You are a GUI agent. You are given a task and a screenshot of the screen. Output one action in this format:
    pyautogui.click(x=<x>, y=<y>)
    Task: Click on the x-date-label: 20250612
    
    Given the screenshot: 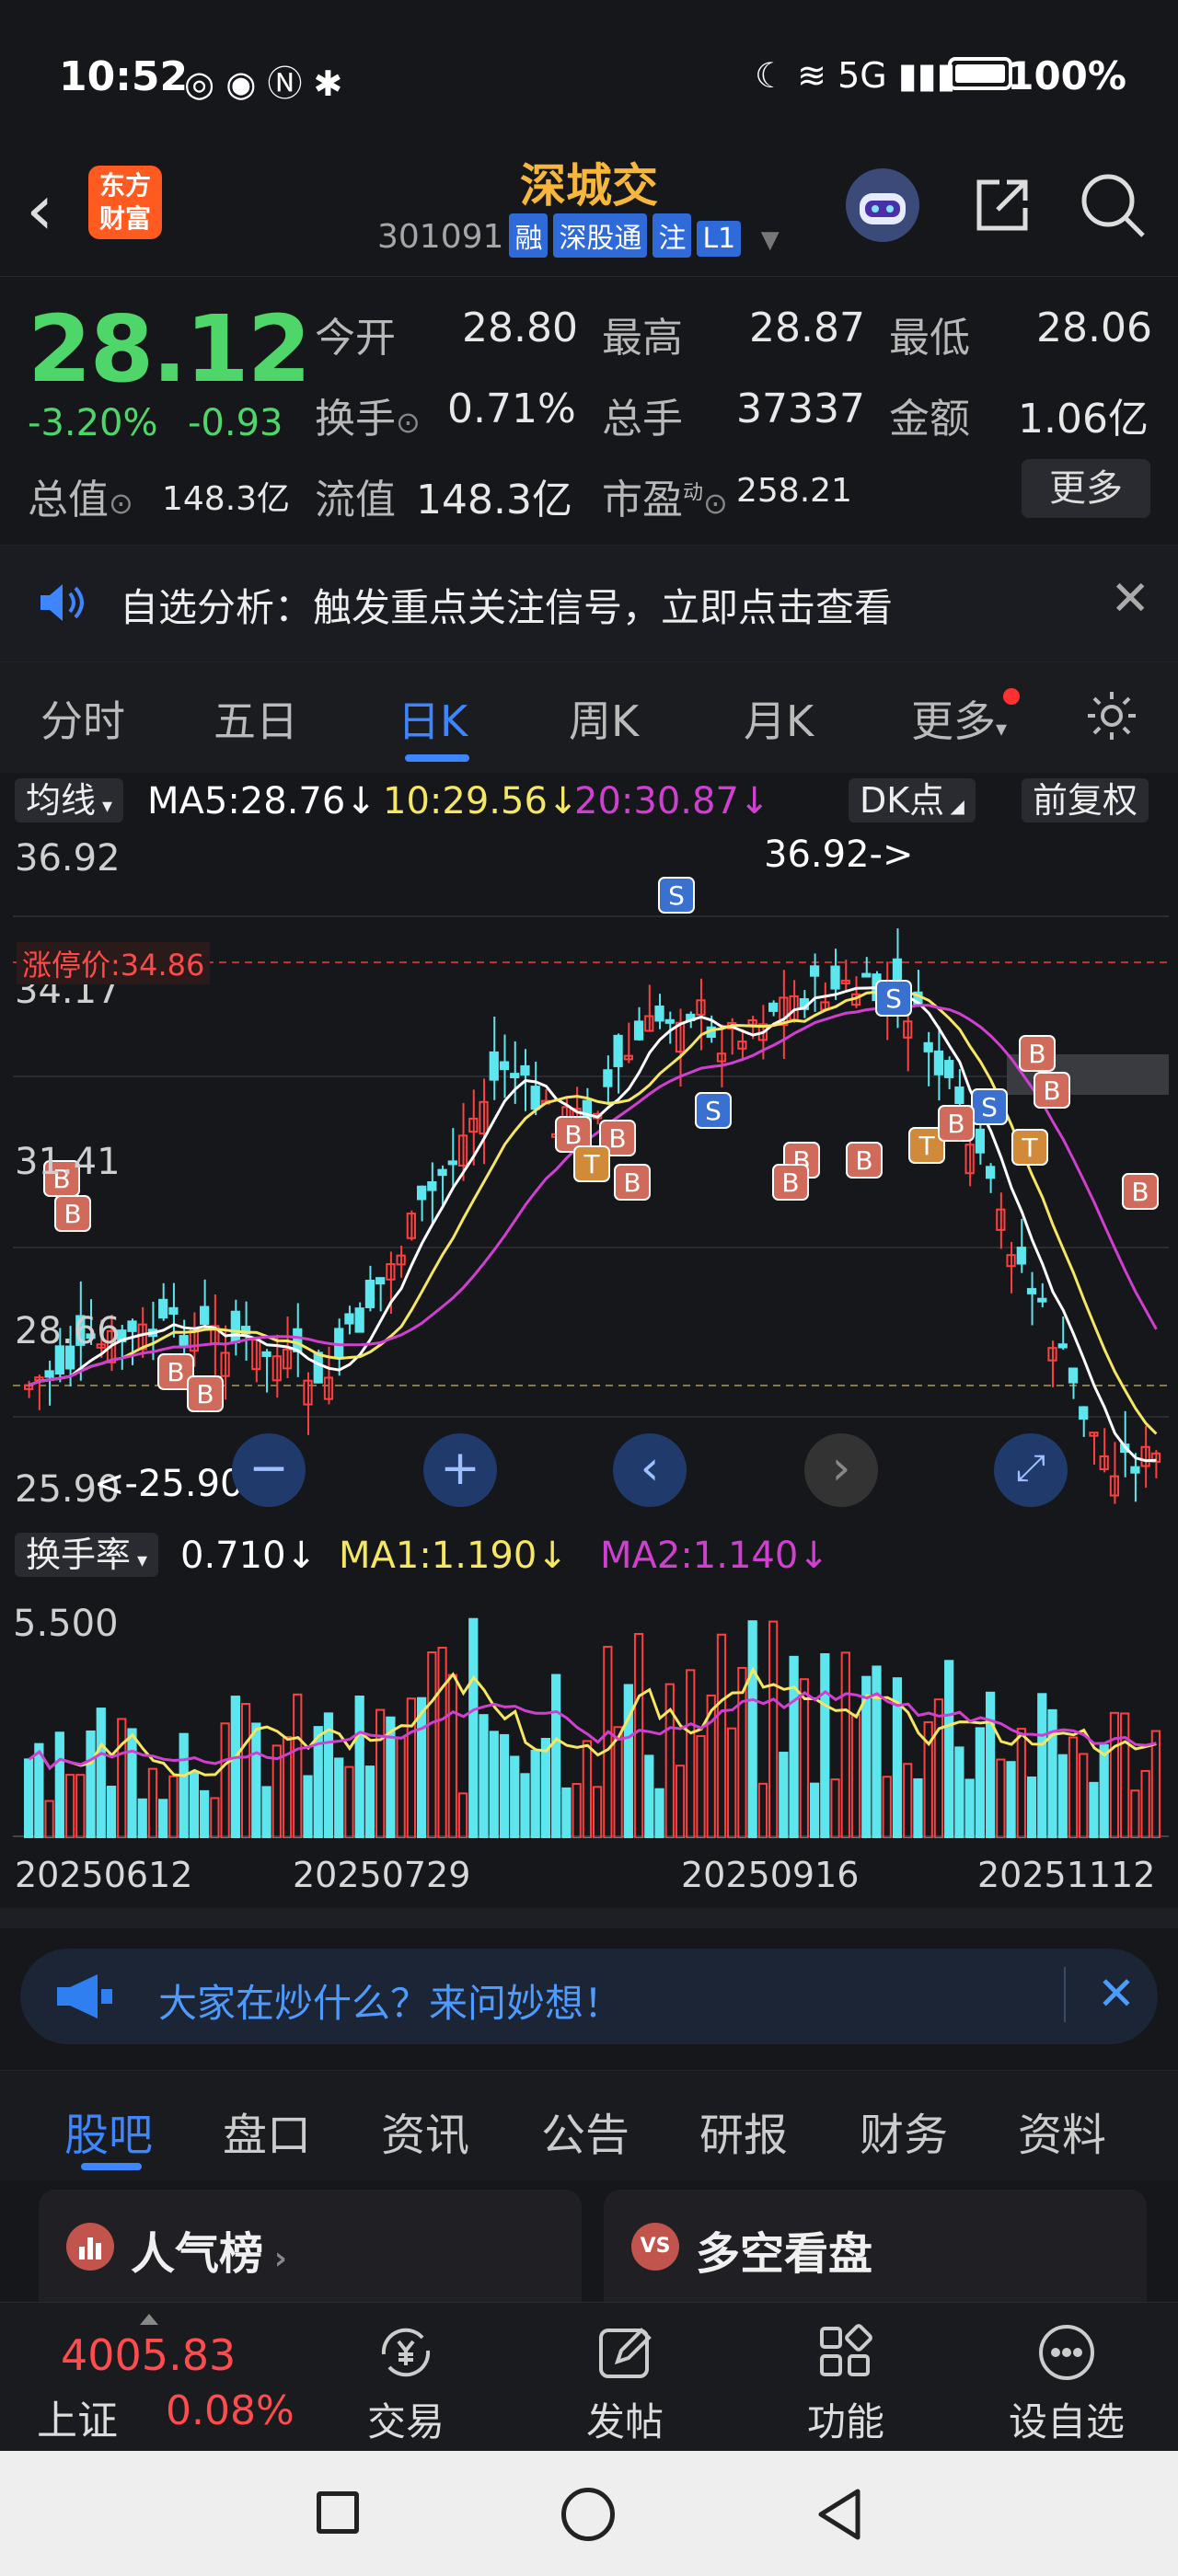 What is the action you would take?
    pyautogui.click(x=104, y=1875)
    